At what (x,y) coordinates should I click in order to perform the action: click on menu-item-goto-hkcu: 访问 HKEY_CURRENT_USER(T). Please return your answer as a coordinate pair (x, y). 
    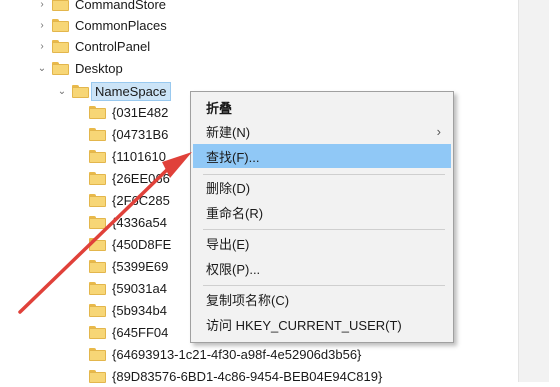
    Looking at the image, I should click on (322, 324).